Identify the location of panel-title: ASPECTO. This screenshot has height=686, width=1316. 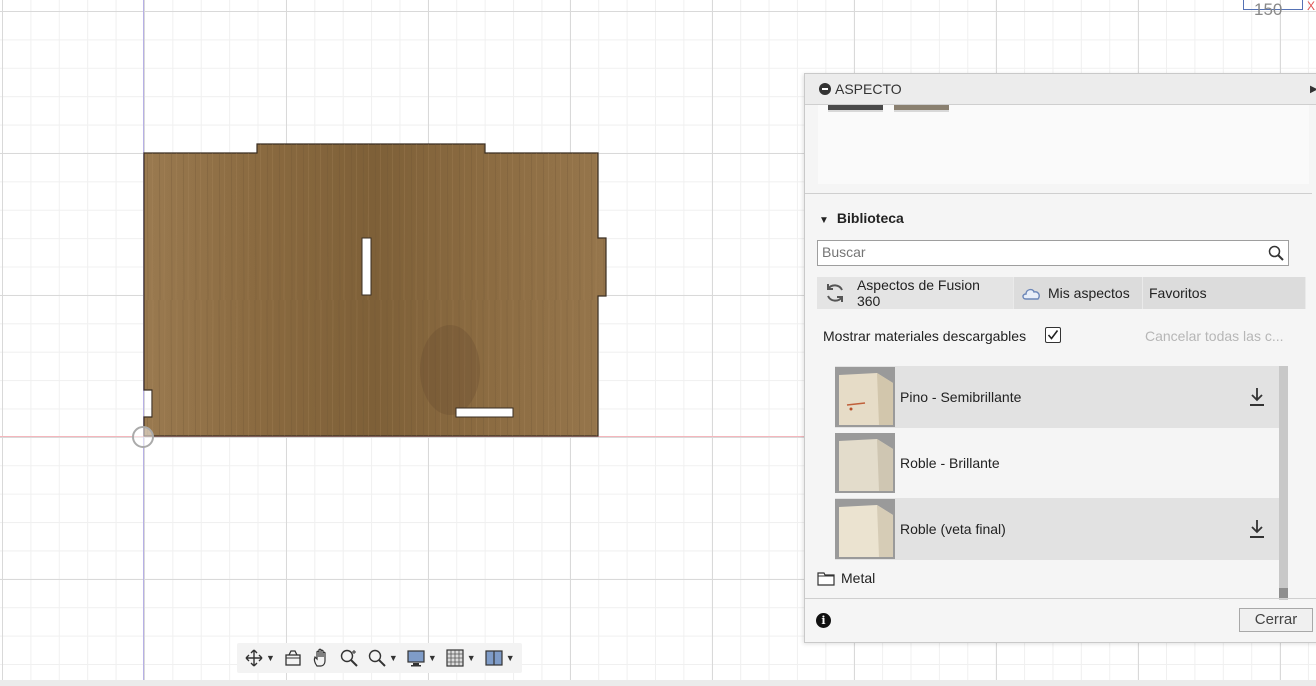
(868, 89).